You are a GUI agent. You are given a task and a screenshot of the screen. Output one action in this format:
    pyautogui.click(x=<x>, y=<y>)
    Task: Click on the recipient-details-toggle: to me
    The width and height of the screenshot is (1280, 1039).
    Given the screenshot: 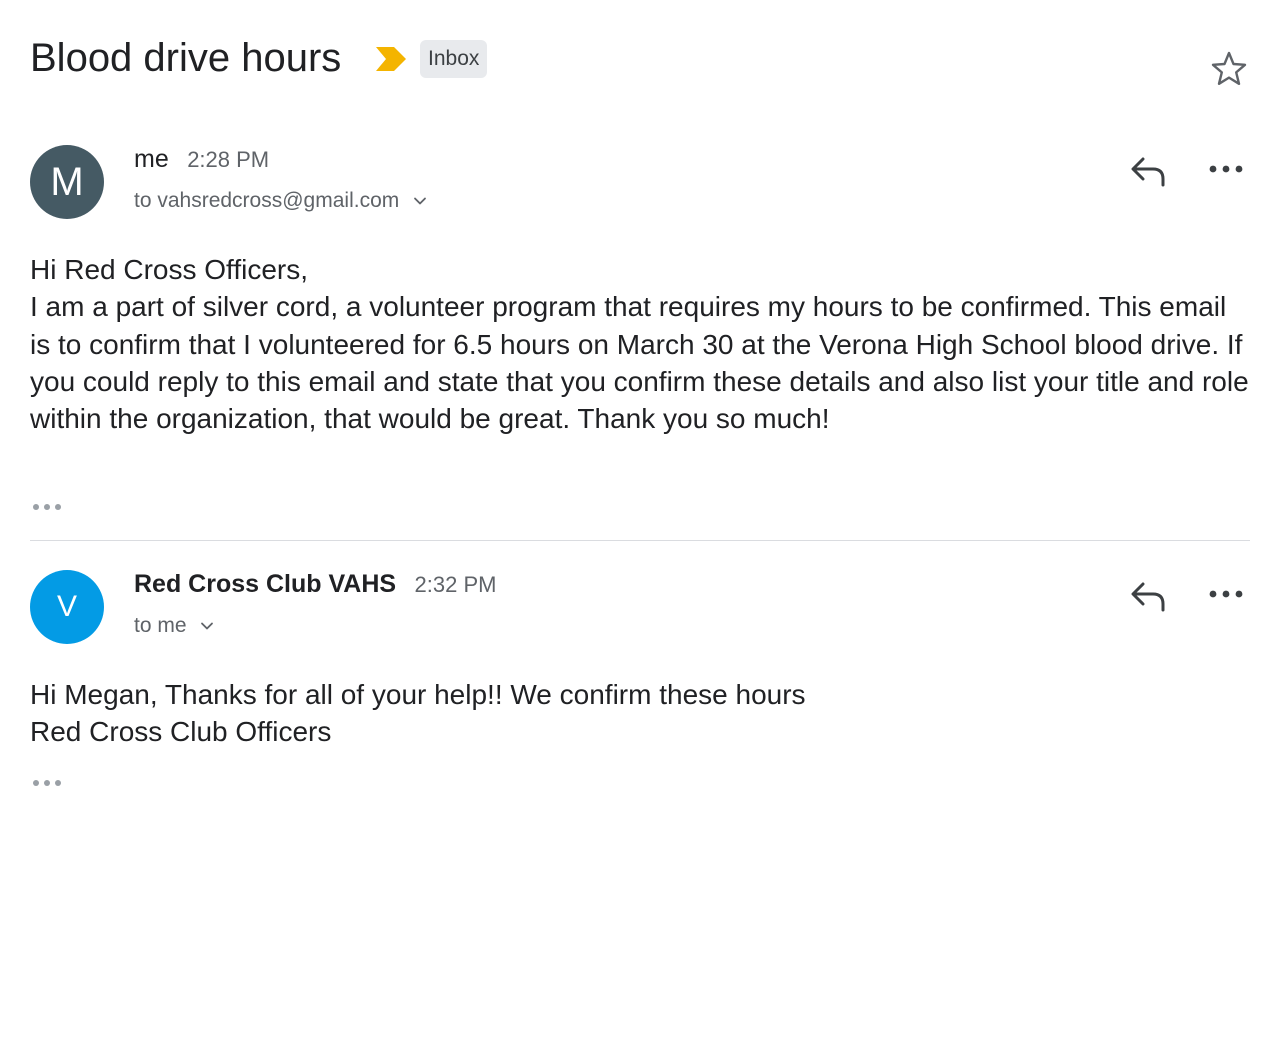 What is the action you would take?
    pyautogui.click(x=174, y=628)
    